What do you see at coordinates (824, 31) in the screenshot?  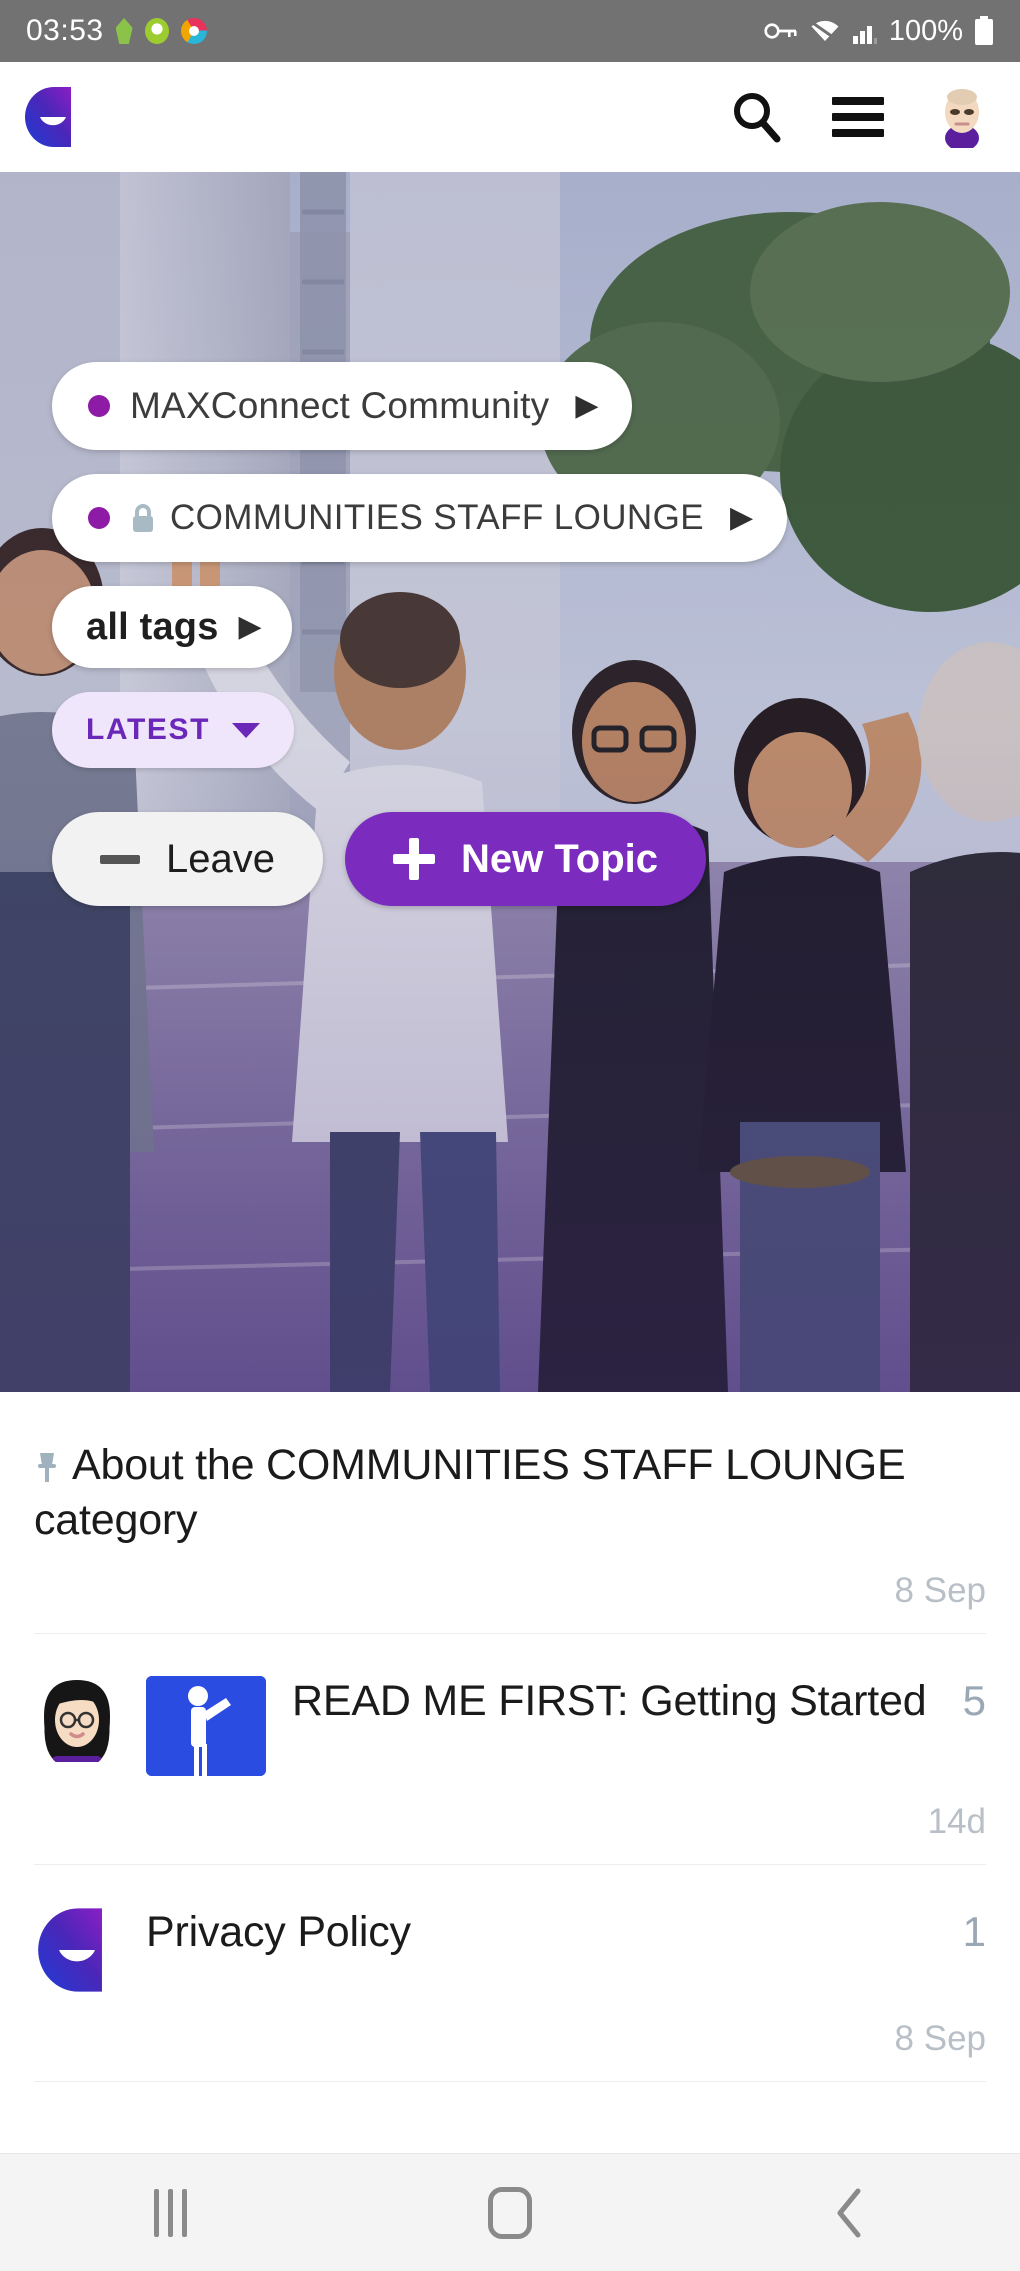 I see `wifi-icon` at bounding box center [824, 31].